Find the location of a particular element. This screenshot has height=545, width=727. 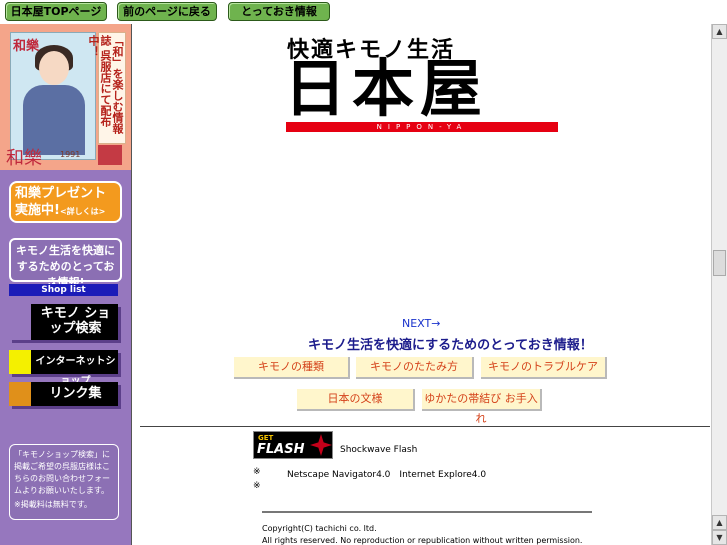

kimono-folding-button: キモノのたたみ方 is located at coordinates (415, 368).